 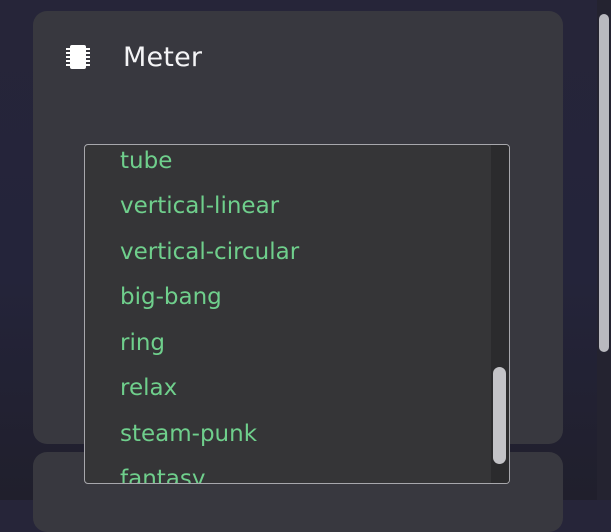 What do you see at coordinates (163, 57) in the screenshot?
I see `card-title: Meter` at bounding box center [163, 57].